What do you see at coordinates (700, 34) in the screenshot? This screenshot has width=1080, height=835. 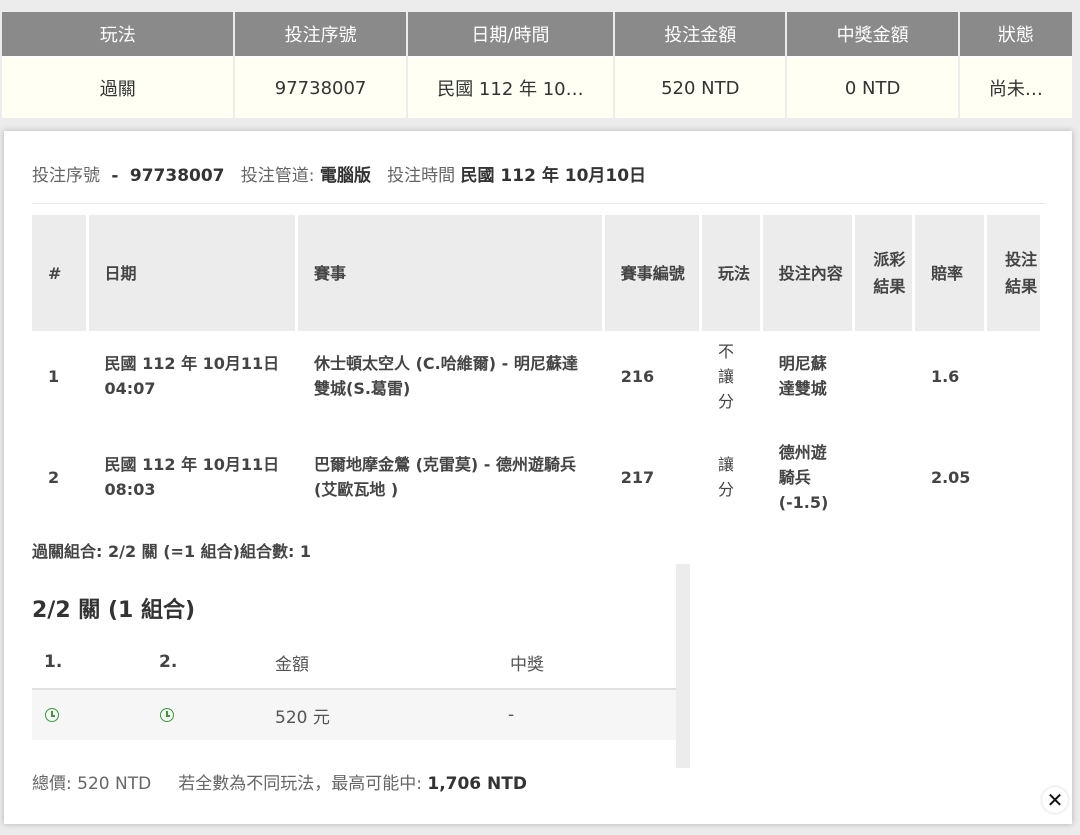 I see `summary-header-bet-amount: 投注金額` at bounding box center [700, 34].